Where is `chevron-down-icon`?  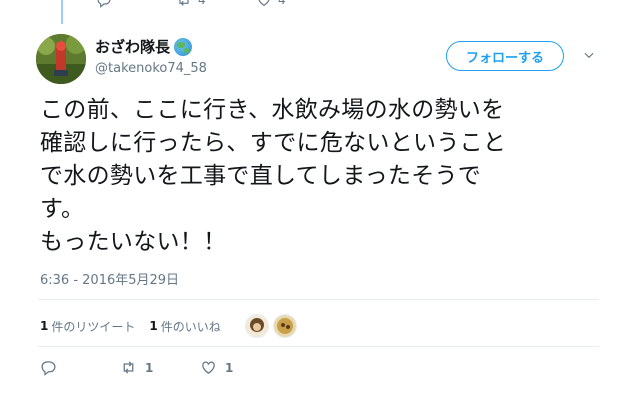 chevron-down-icon is located at coordinates (589, 55).